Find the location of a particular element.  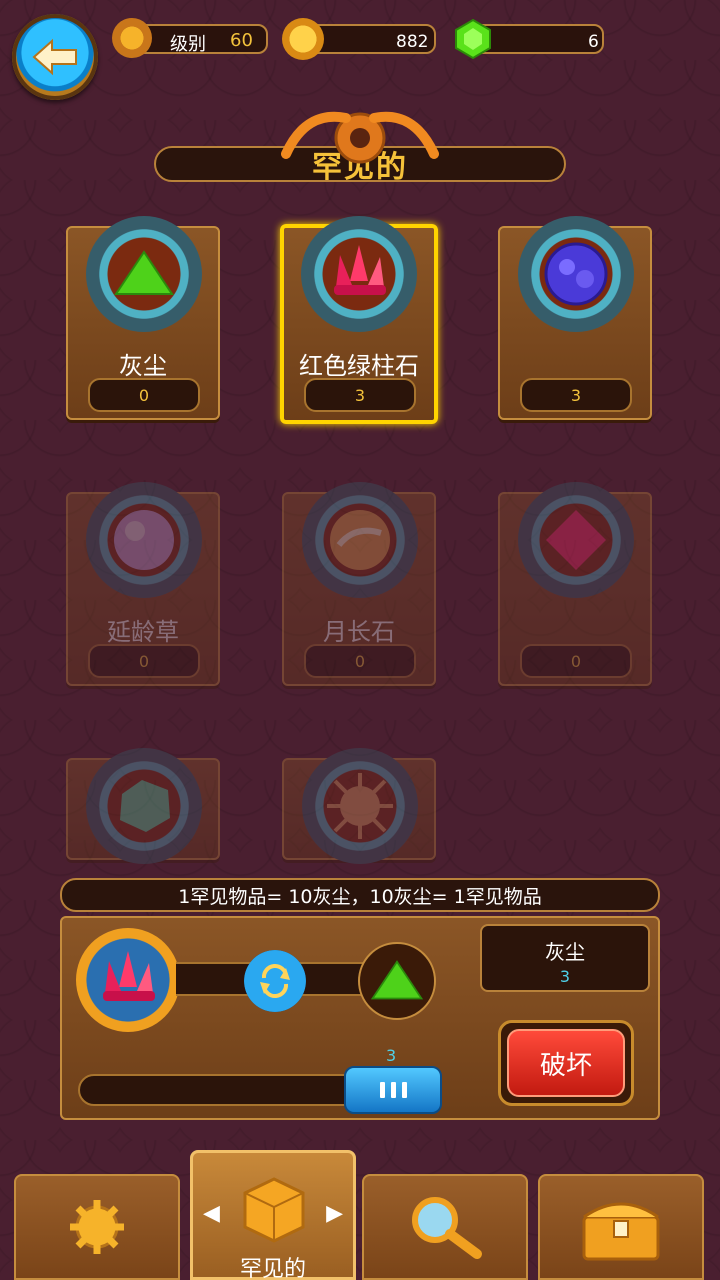

dice-cube-icon is located at coordinates (274, 1210).